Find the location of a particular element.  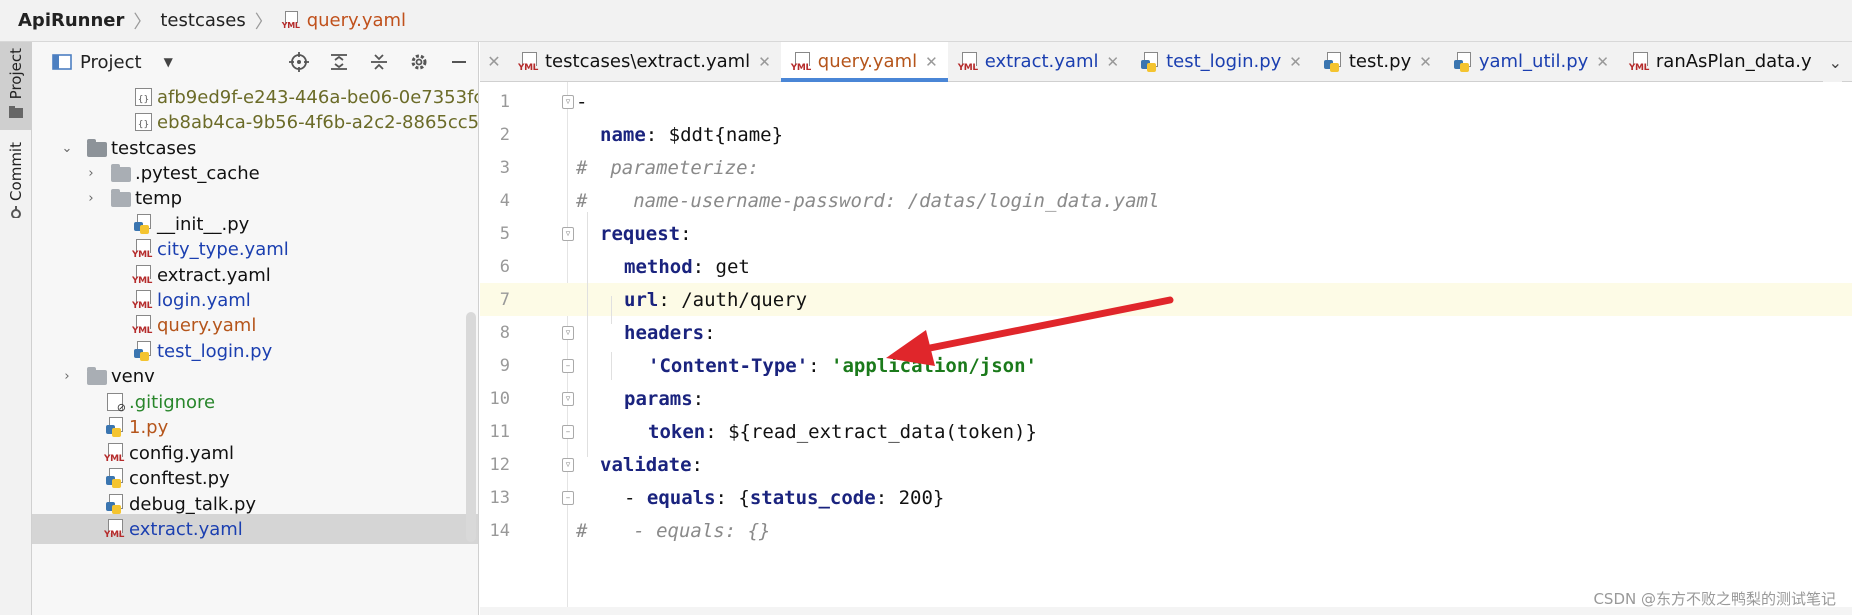

tree-item-label: eb8ab4ca-9b56-4f6b-a2c2-8865cc5f is located at coordinates (318, 122).